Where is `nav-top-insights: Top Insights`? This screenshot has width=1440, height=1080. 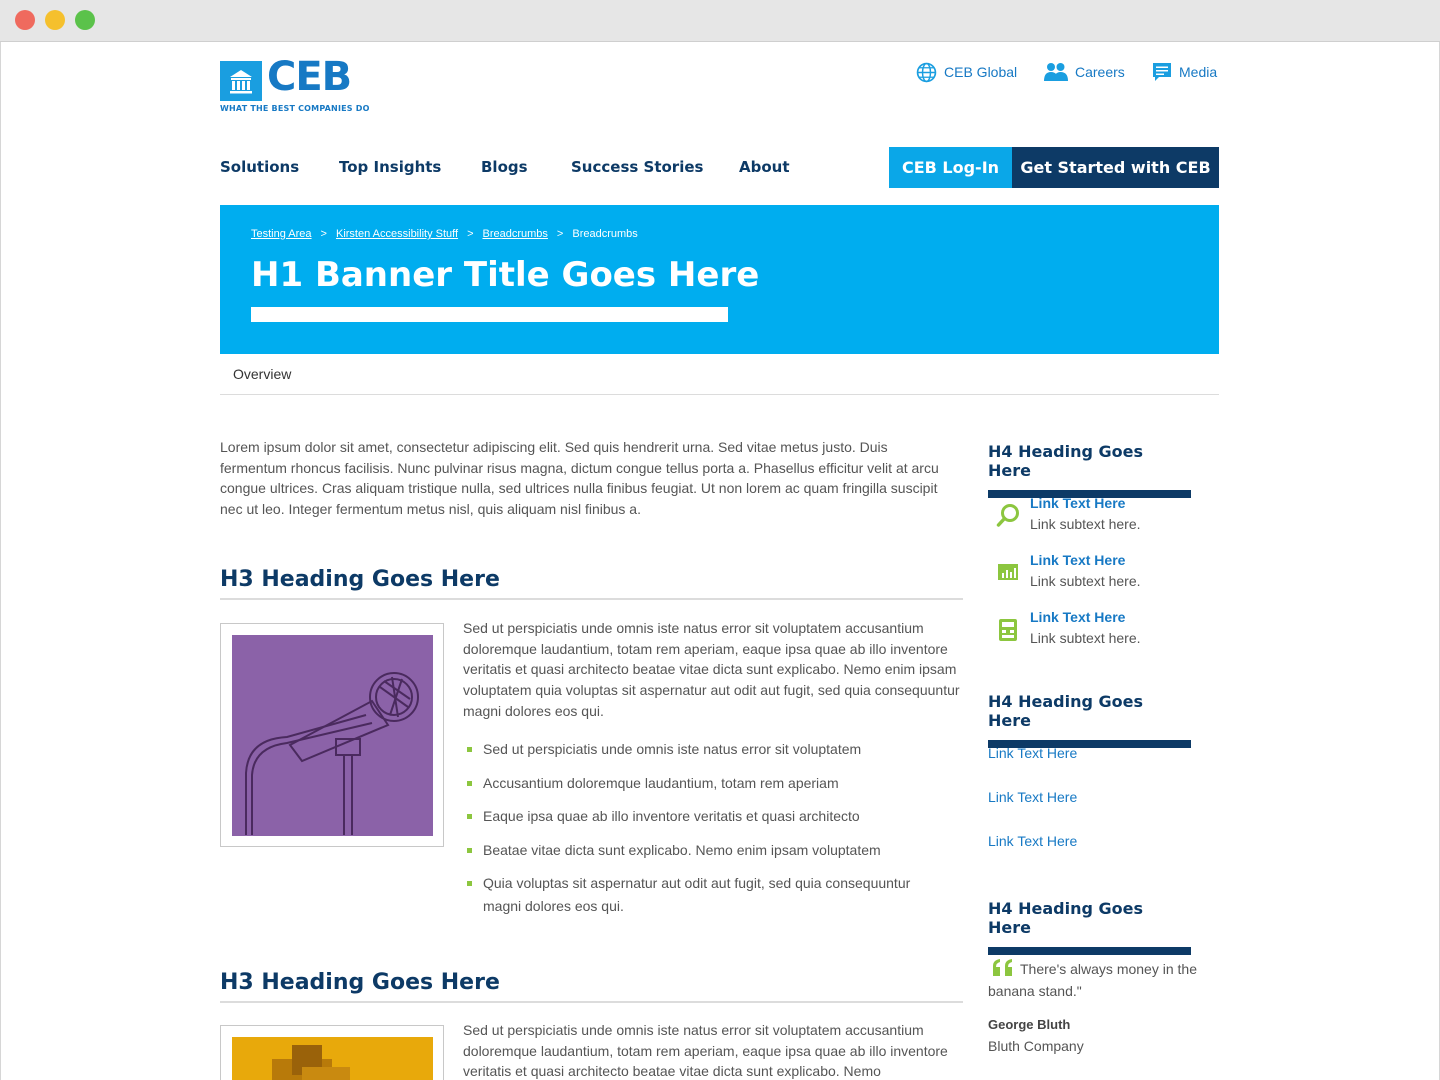 nav-top-insights: Top Insights is located at coordinates (390, 167).